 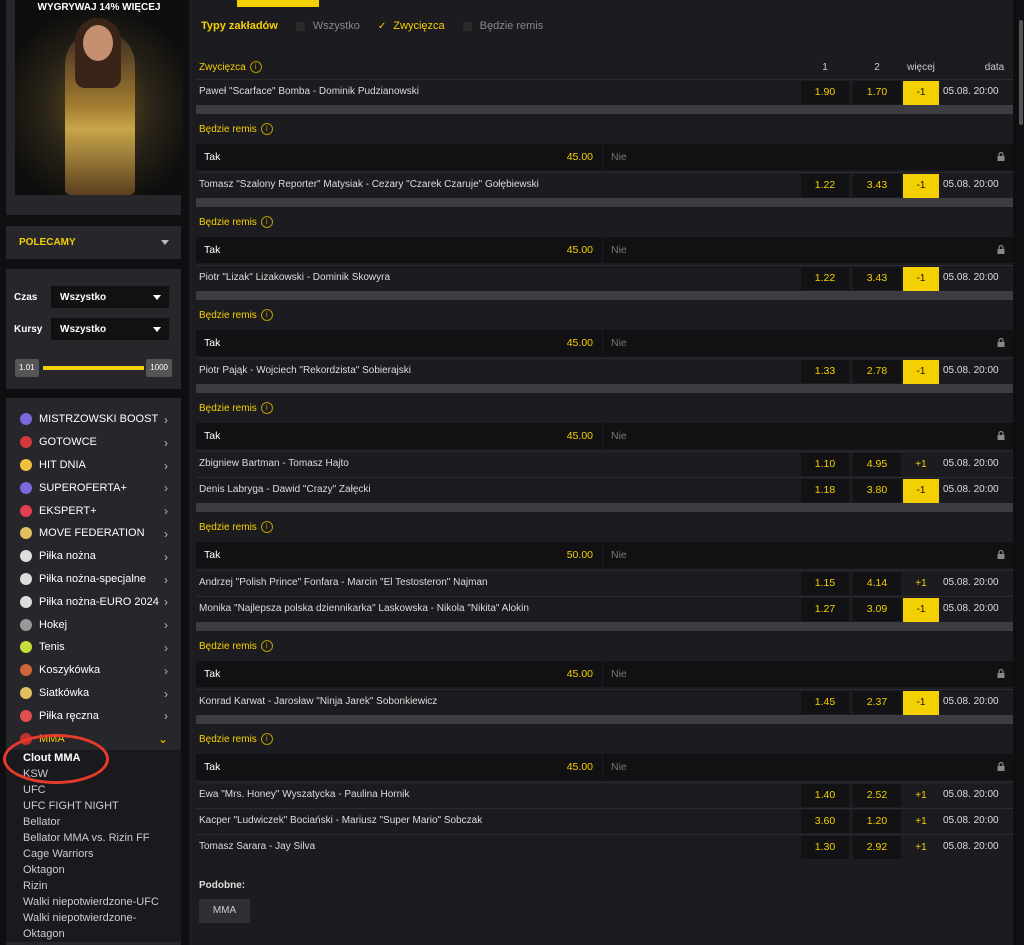 I want to click on submenu-item: Clout MMA, so click(x=93, y=758).